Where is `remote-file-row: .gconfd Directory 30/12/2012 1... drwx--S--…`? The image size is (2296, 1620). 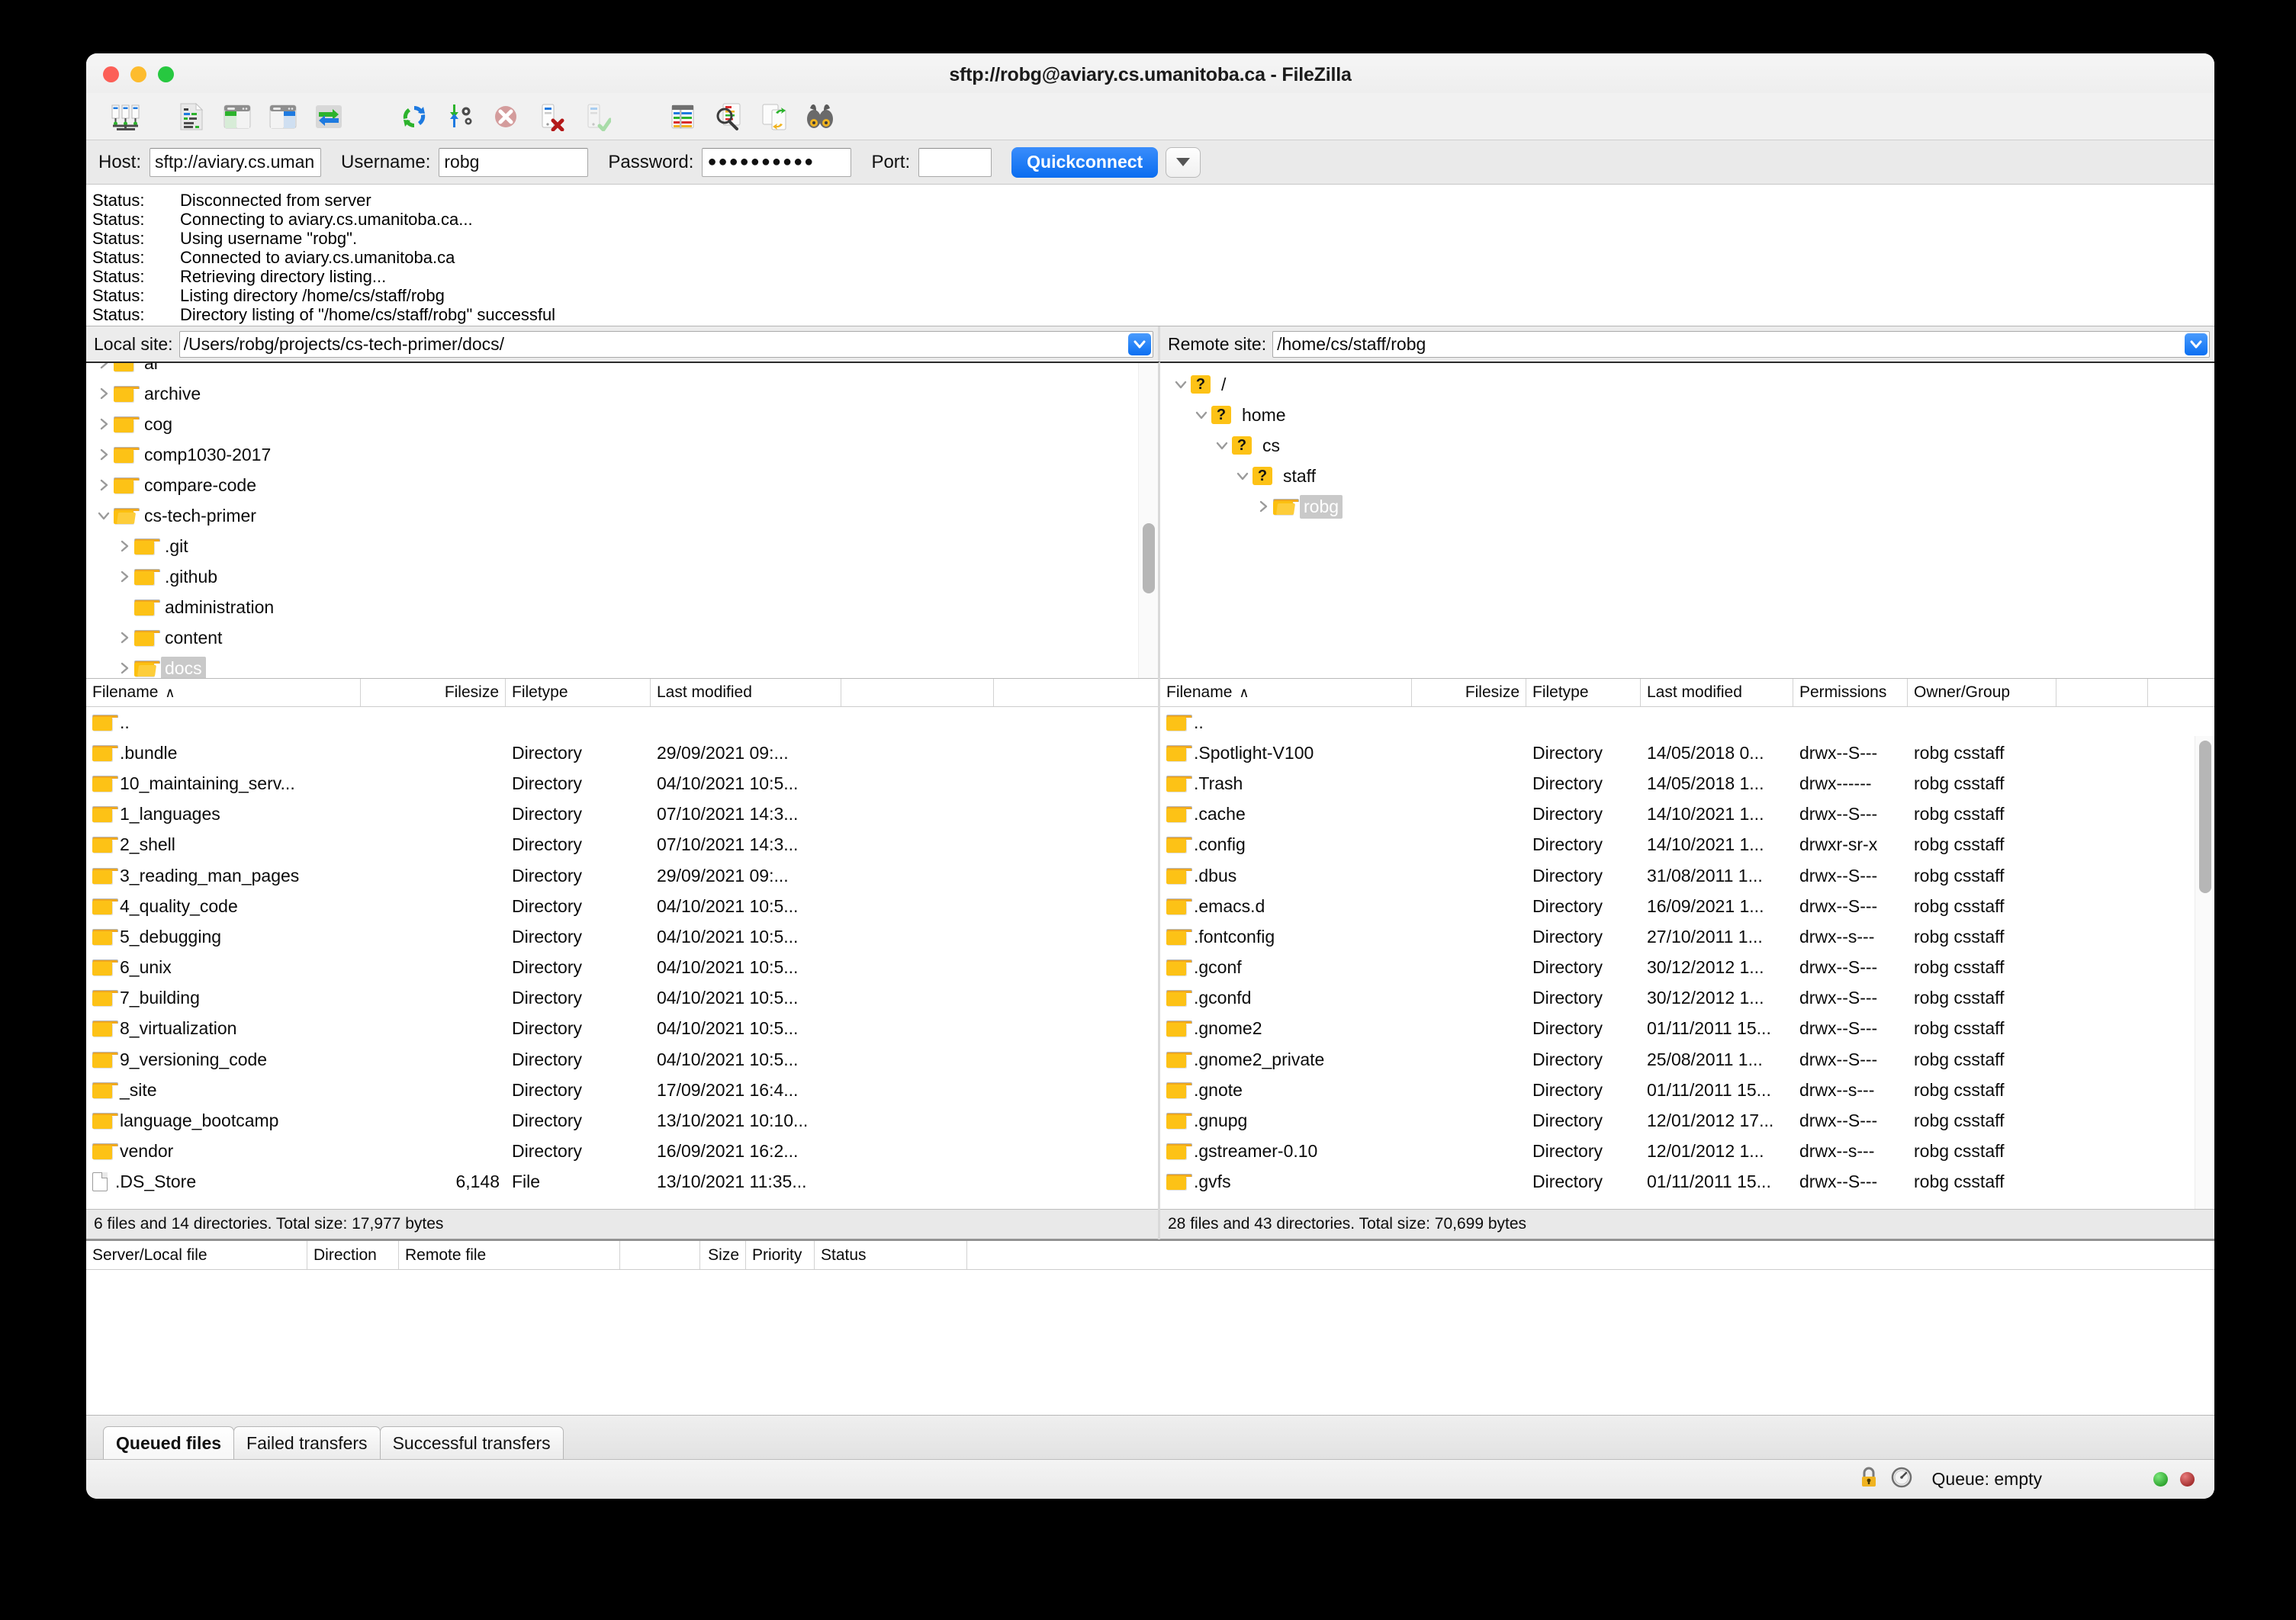 remote-file-row: .gconfd Directory 30/12/2012 1... drwx--S--… is located at coordinates (1687, 998).